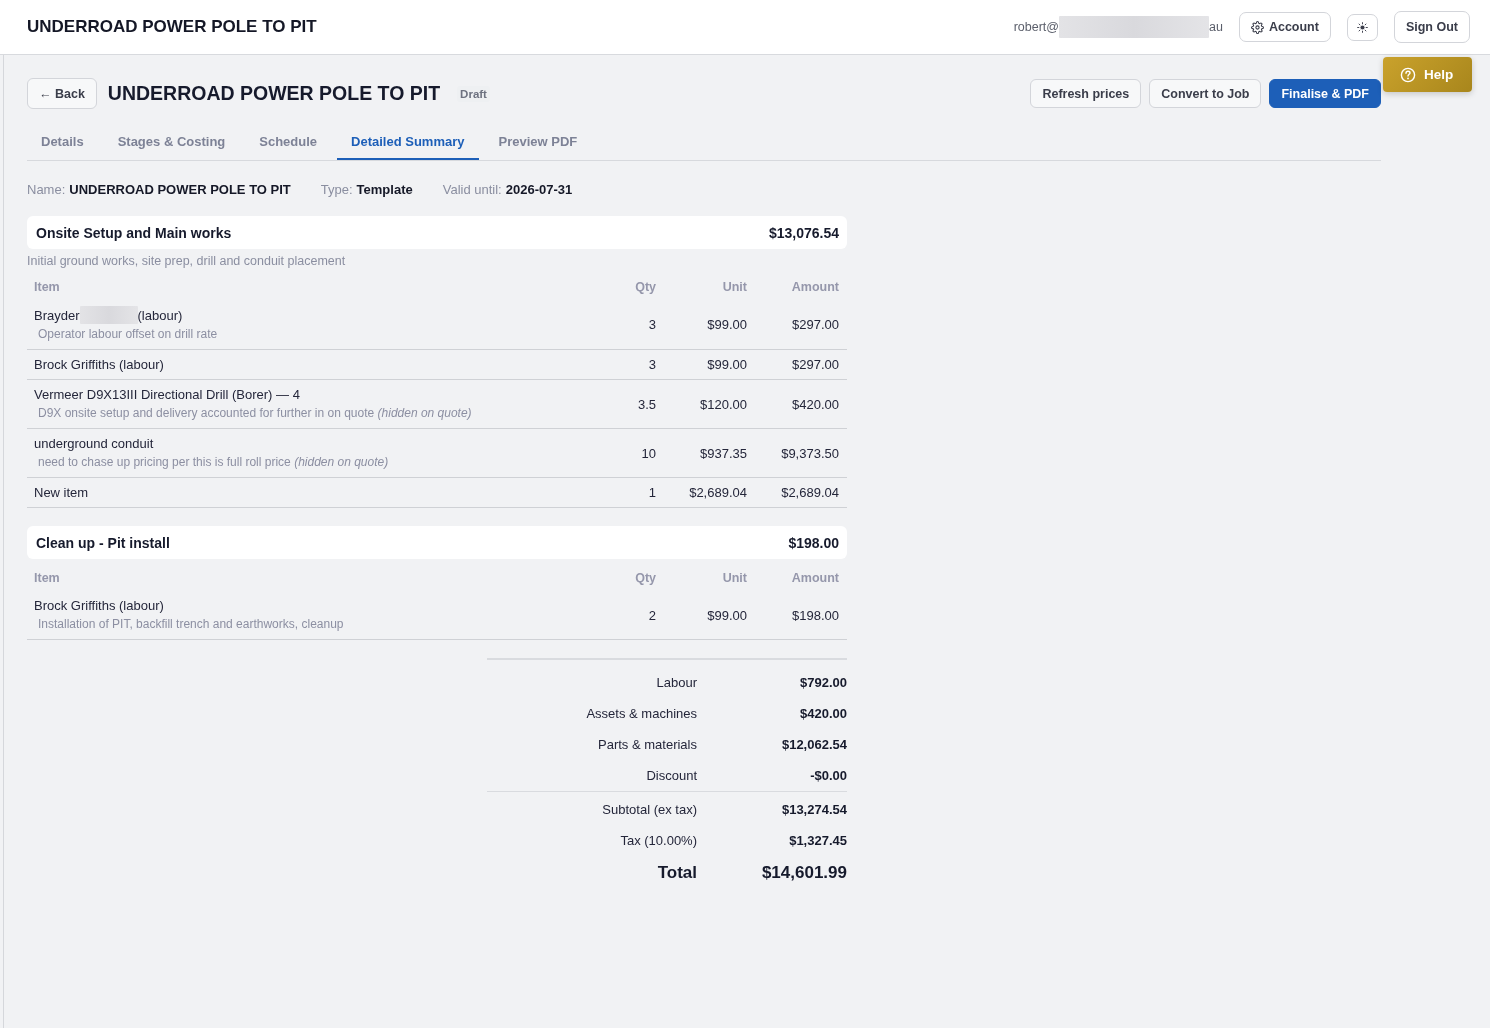 Image resolution: width=1490 pixels, height=1028 pixels. I want to click on back-button: ← Back, so click(62, 93).